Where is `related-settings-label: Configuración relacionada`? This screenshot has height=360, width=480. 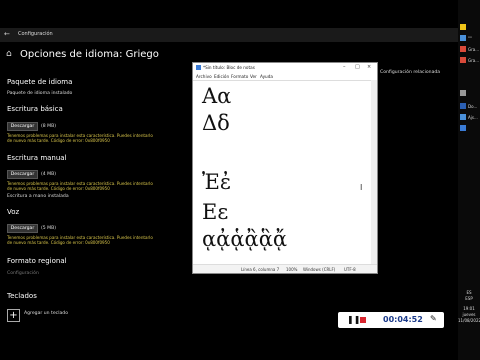
related-settings-label: Configuración relacionada is located at coordinates (410, 72).